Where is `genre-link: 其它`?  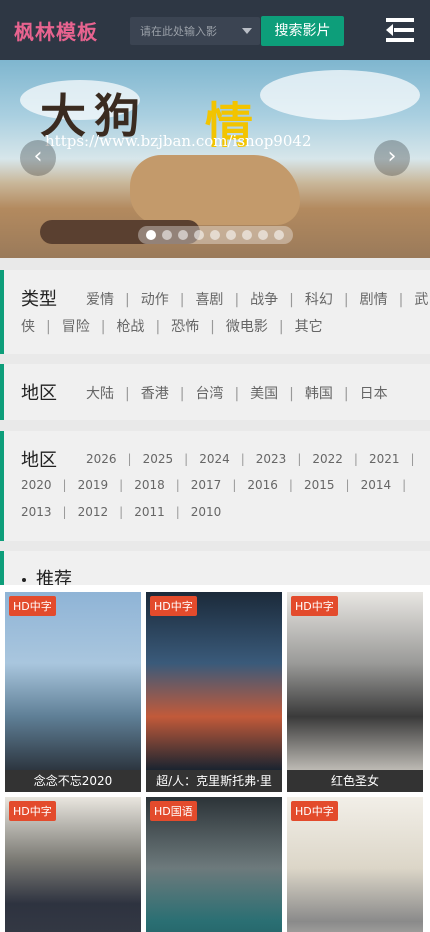 genre-link: 其它 is located at coordinates (309, 327).